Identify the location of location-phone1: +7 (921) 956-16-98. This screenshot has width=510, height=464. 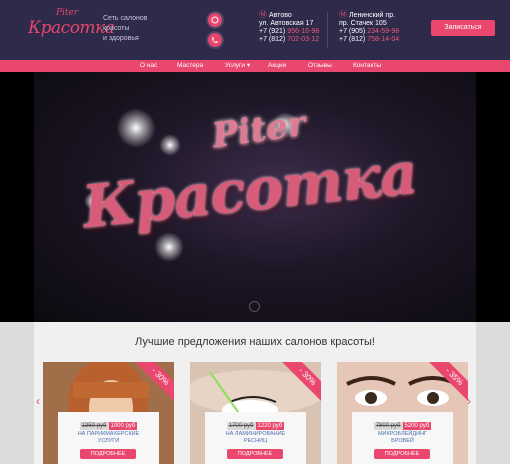
(289, 31).